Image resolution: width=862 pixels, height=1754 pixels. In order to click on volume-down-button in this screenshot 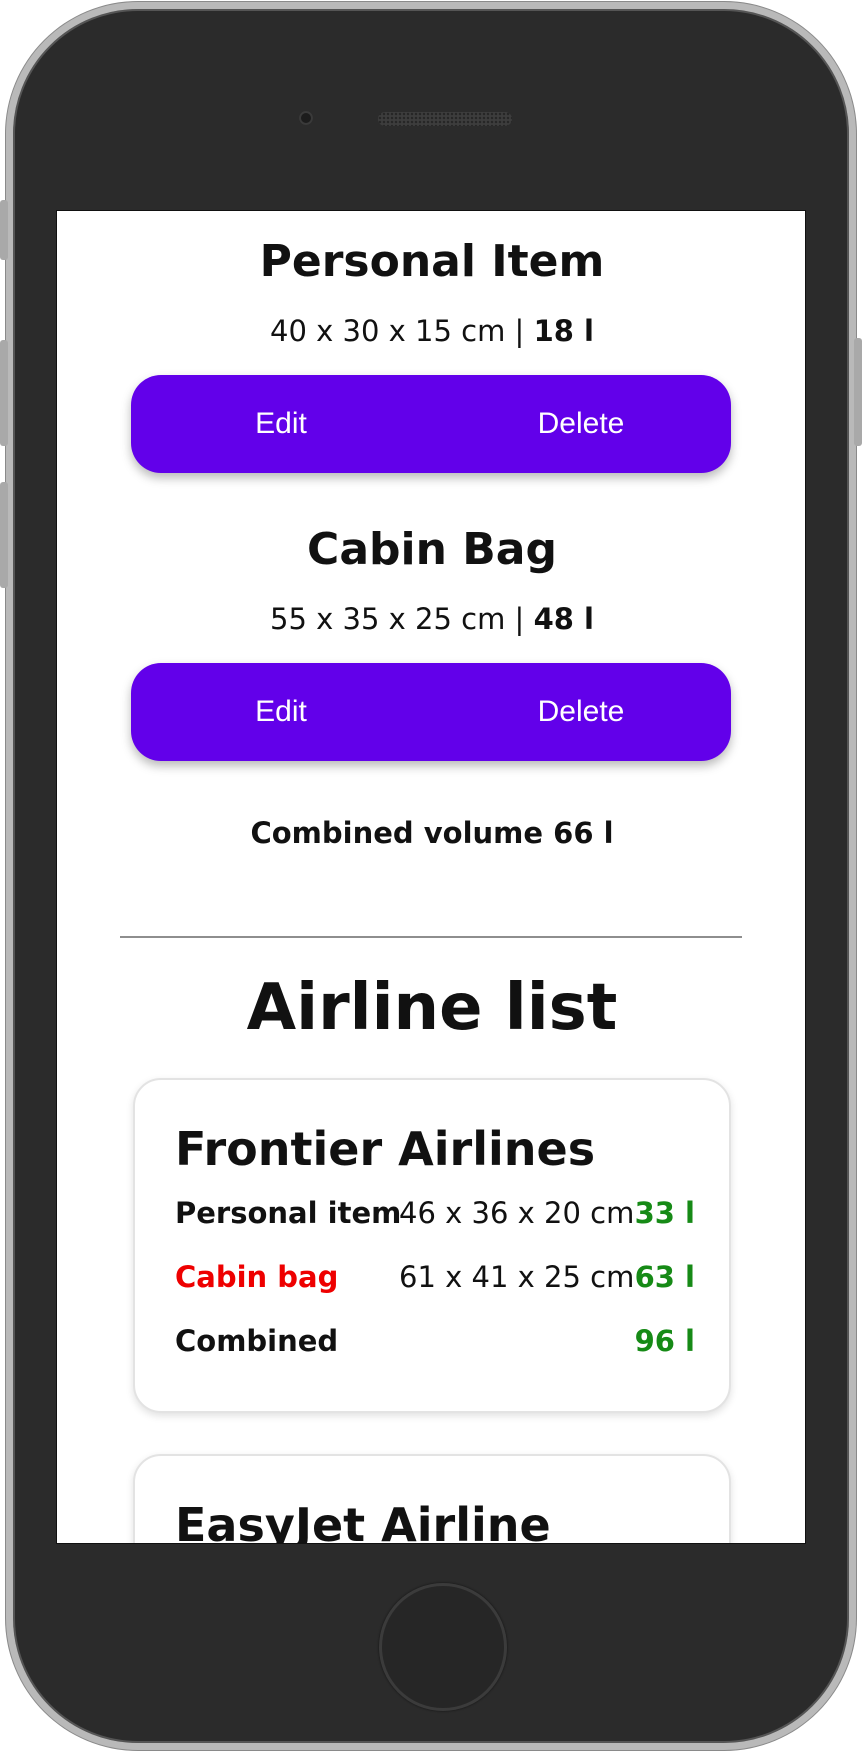, I will do `click(4, 535)`.